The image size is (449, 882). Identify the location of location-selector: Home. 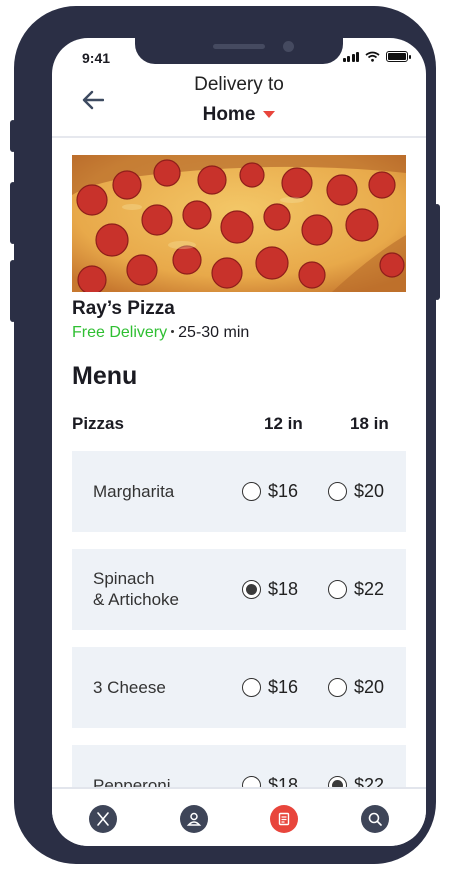
(239, 115).